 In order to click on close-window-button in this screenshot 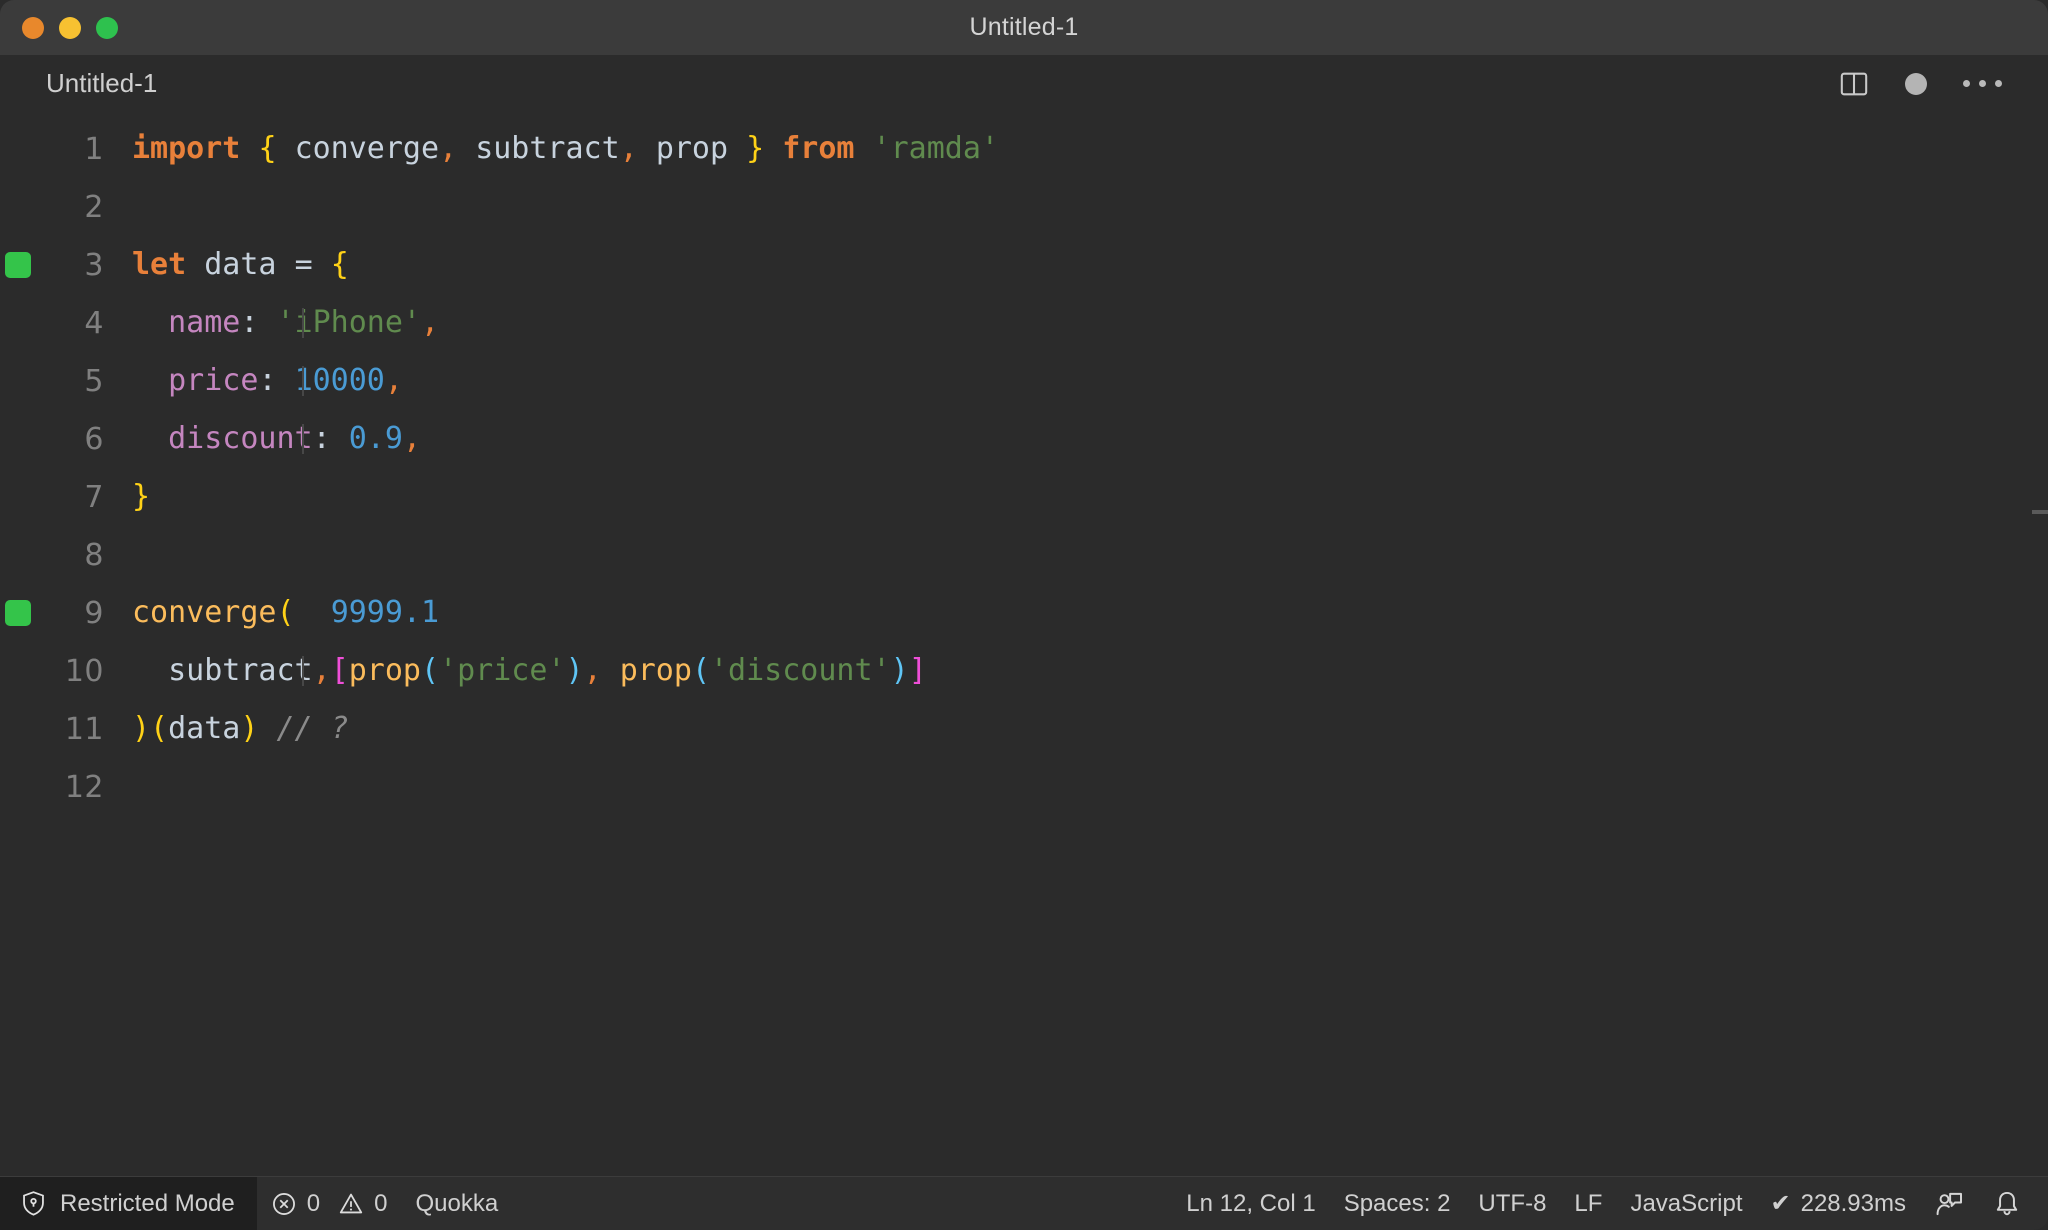, I will do `click(33, 27)`.